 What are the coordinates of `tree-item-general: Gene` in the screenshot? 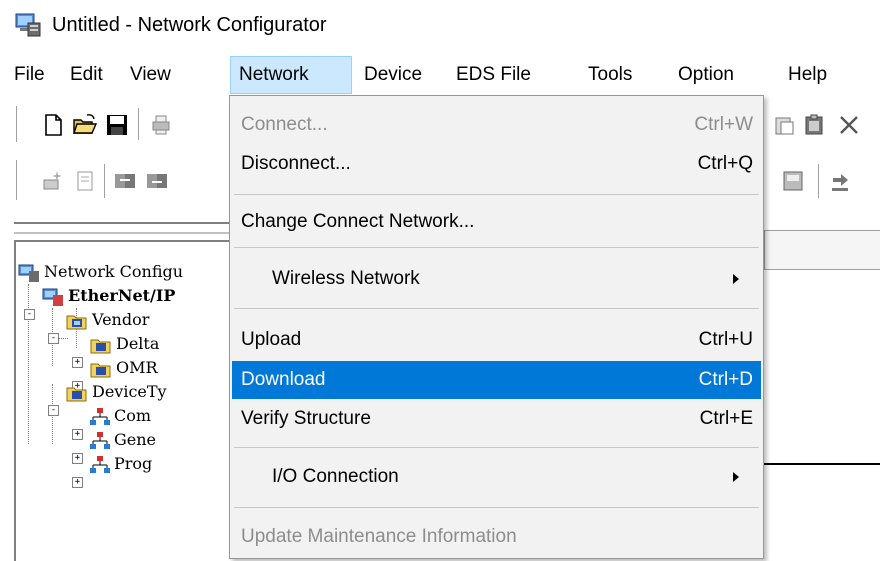 It's located at (123, 440).